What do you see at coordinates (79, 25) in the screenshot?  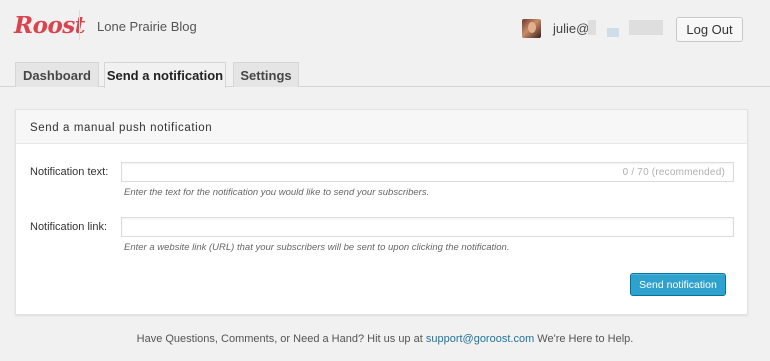 I see `header-divider` at bounding box center [79, 25].